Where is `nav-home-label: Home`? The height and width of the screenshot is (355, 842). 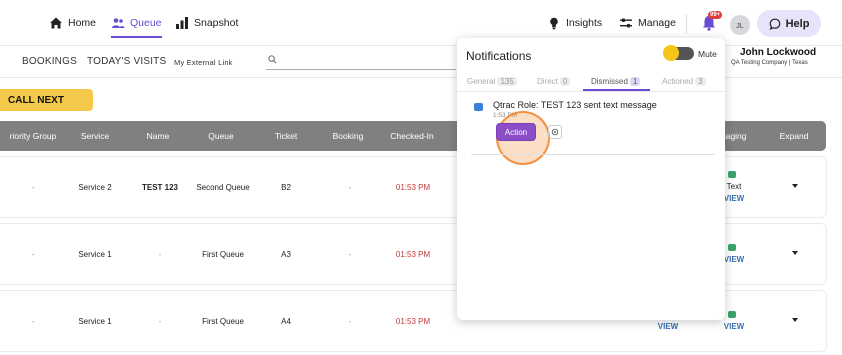 nav-home-label: Home is located at coordinates (82, 23).